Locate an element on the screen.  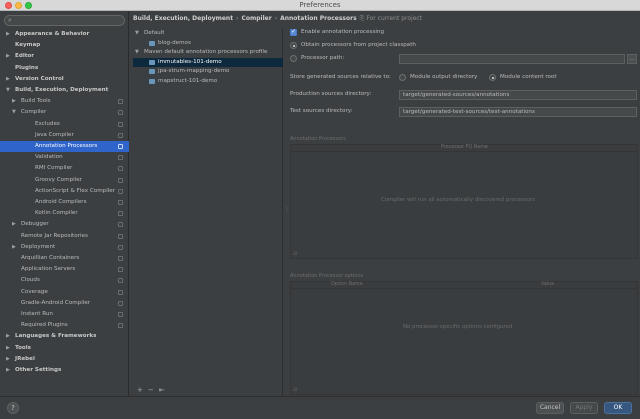
sidebar-item-clouds: Clouds is located at coordinates (64, 280).